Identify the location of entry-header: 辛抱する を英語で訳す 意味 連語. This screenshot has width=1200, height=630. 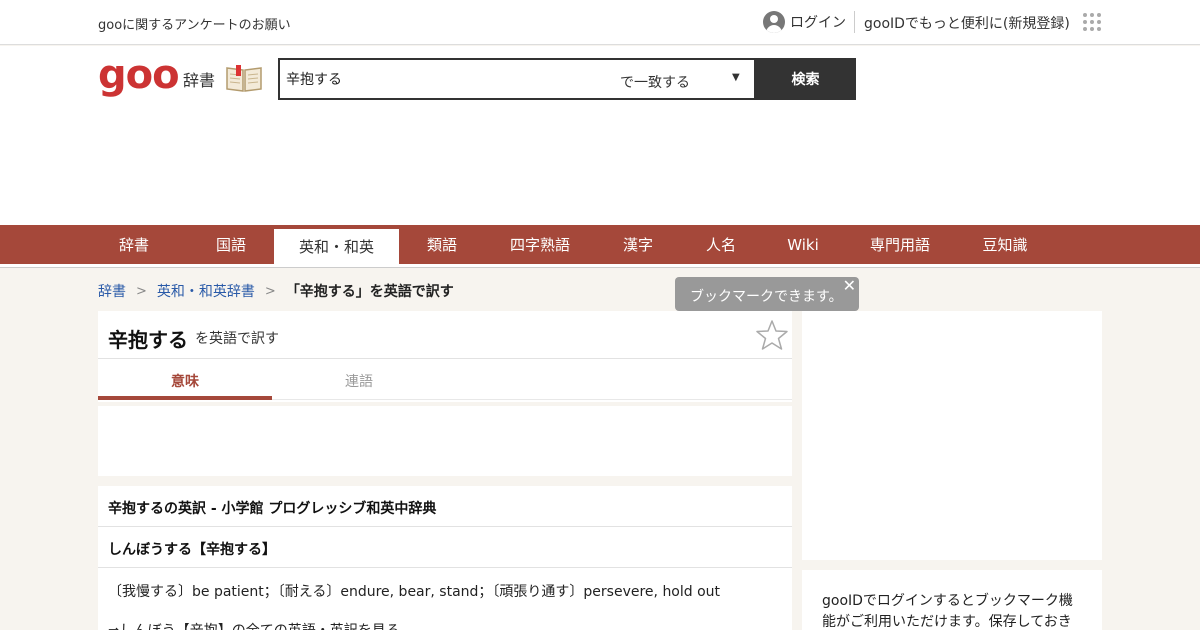
(445, 356).